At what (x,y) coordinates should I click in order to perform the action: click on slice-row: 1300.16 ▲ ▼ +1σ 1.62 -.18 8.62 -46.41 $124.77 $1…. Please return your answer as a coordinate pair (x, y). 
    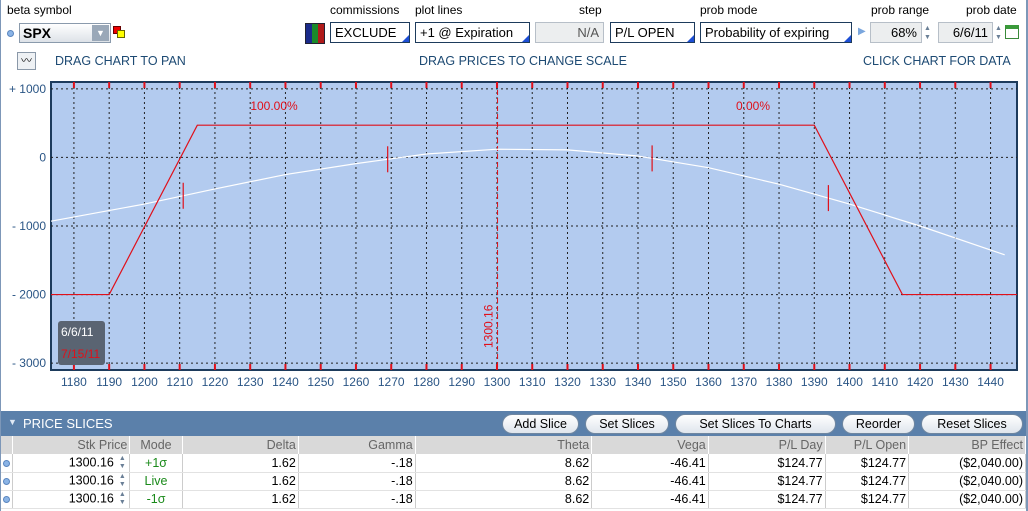
    Looking at the image, I should click on (513, 463).